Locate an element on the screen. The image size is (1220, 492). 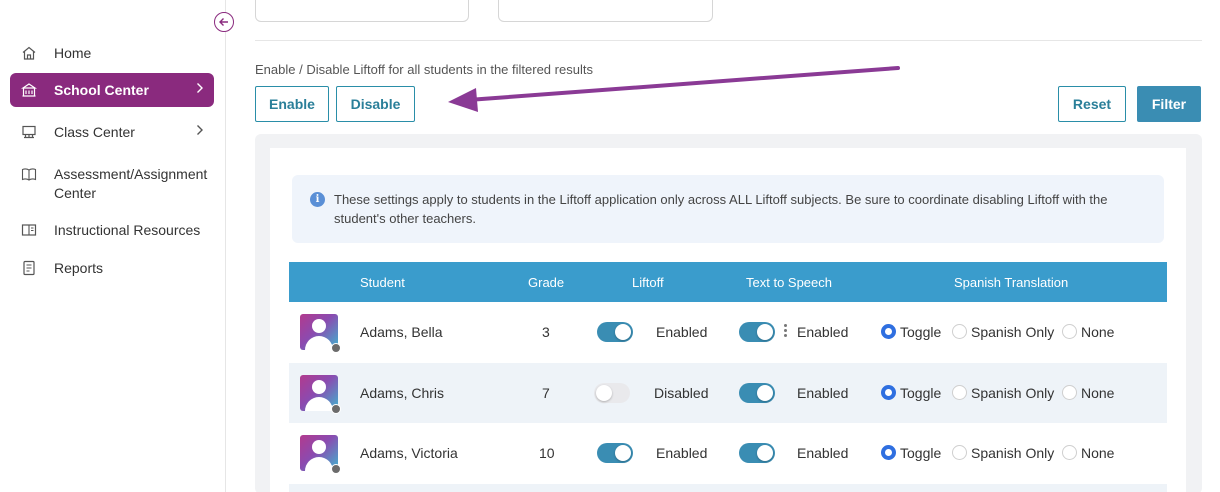
arrow-left-icon is located at coordinates (224, 22).